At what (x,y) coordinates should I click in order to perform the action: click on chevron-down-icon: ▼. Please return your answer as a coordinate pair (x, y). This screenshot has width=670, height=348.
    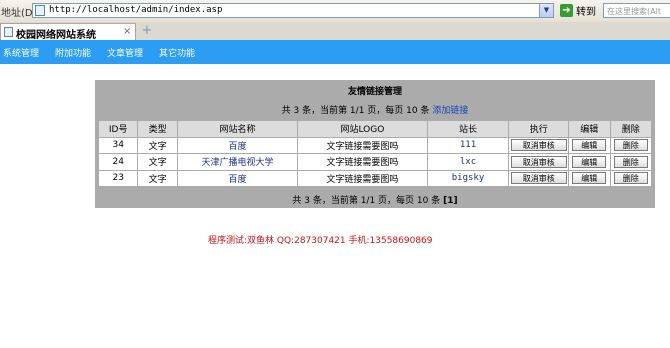
    Looking at the image, I should click on (546, 10).